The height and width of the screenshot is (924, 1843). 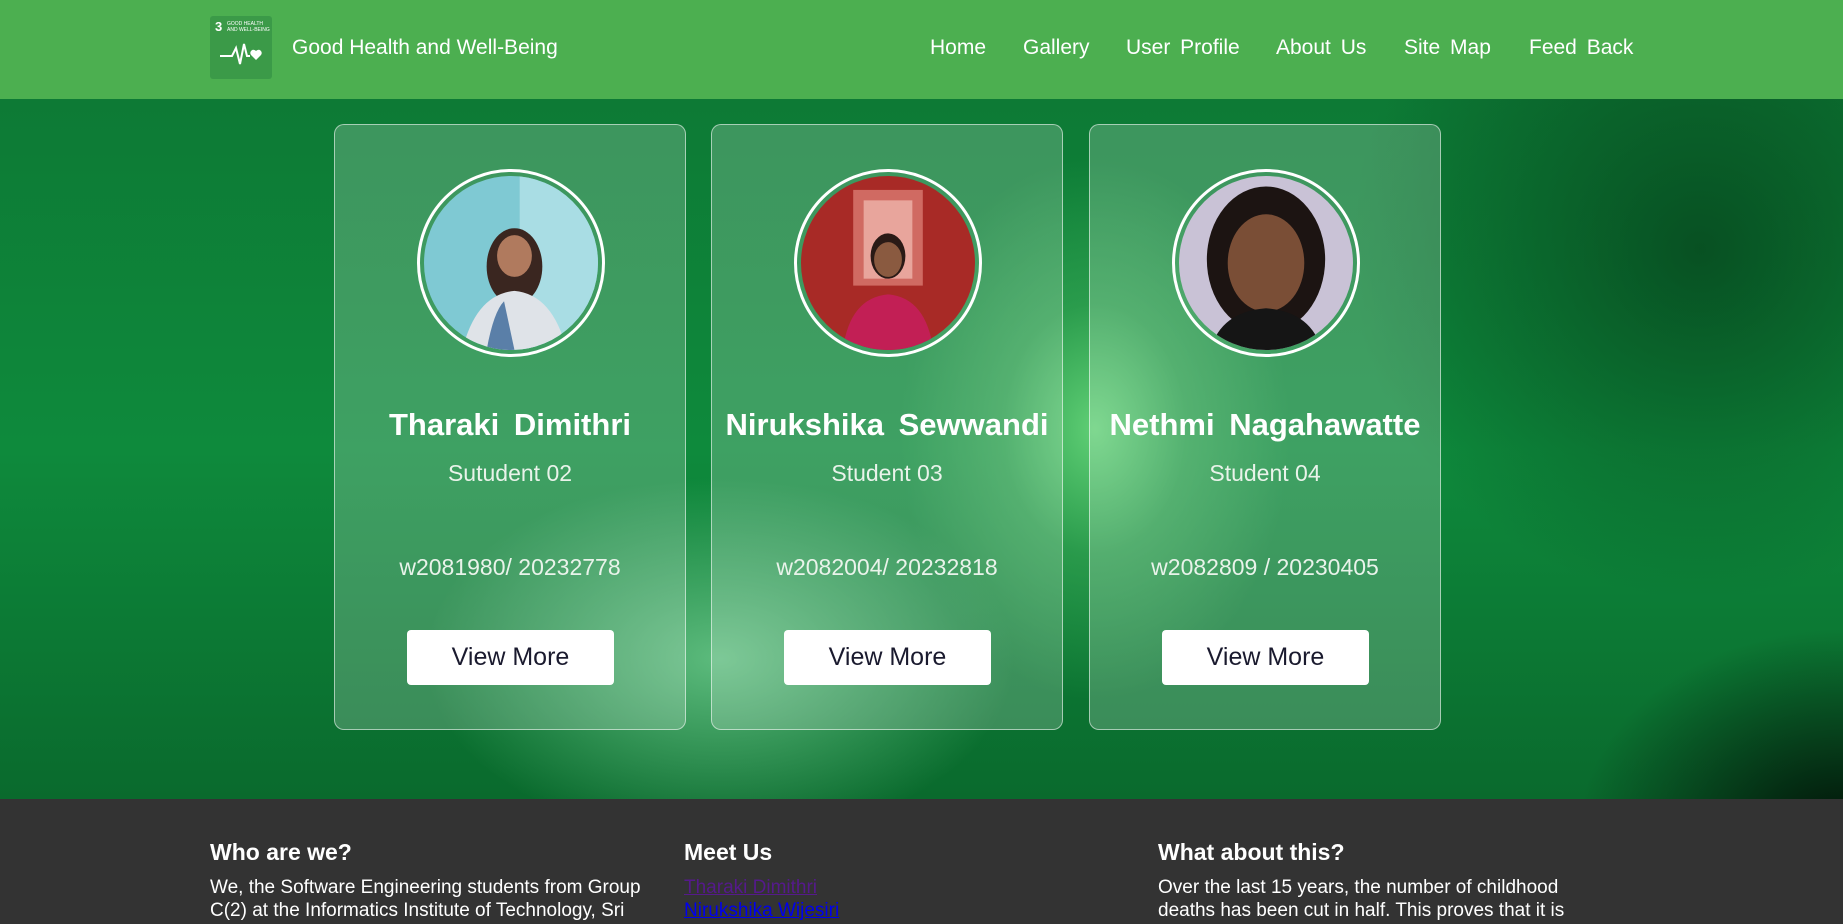 I want to click on meet-link-nirukshika: Nirukshika Wijesiri, so click(x=914, y=910).